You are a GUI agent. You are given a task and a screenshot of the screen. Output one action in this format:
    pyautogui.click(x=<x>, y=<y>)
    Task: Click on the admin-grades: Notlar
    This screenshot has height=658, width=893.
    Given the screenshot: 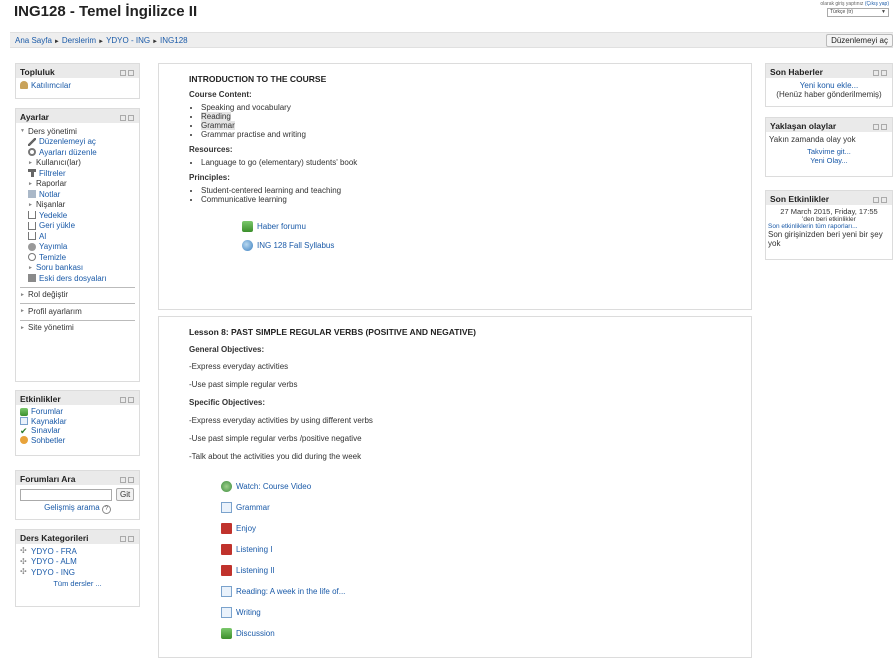 What is the action you would take?
    pyautogui.click(x=77, y=194)
    